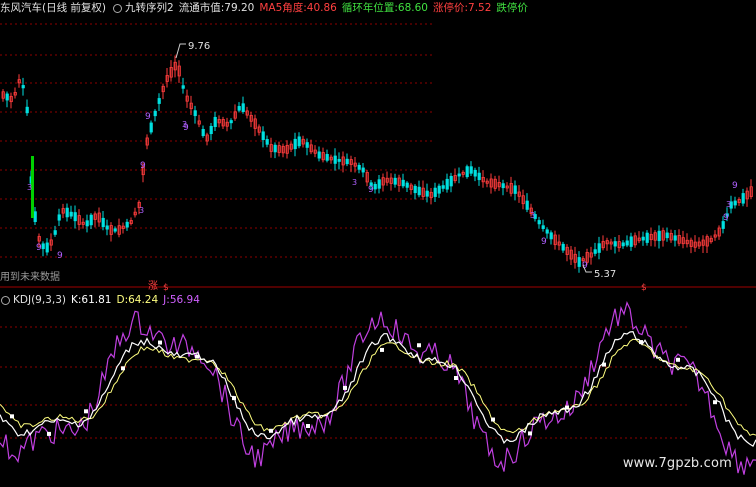 This screenshot has width=756, height=487. What do you see at coordinates (39, 300) in the screenshot?
I see `kdj-name: KDJ(9,3,3)` at bounding box center [39, 300].